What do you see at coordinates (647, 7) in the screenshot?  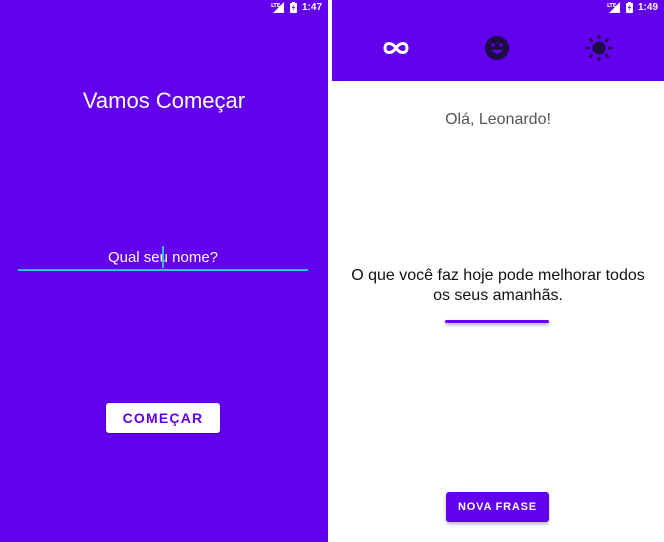 I see `status-time: 1:49` at bounding box center [647, 7].